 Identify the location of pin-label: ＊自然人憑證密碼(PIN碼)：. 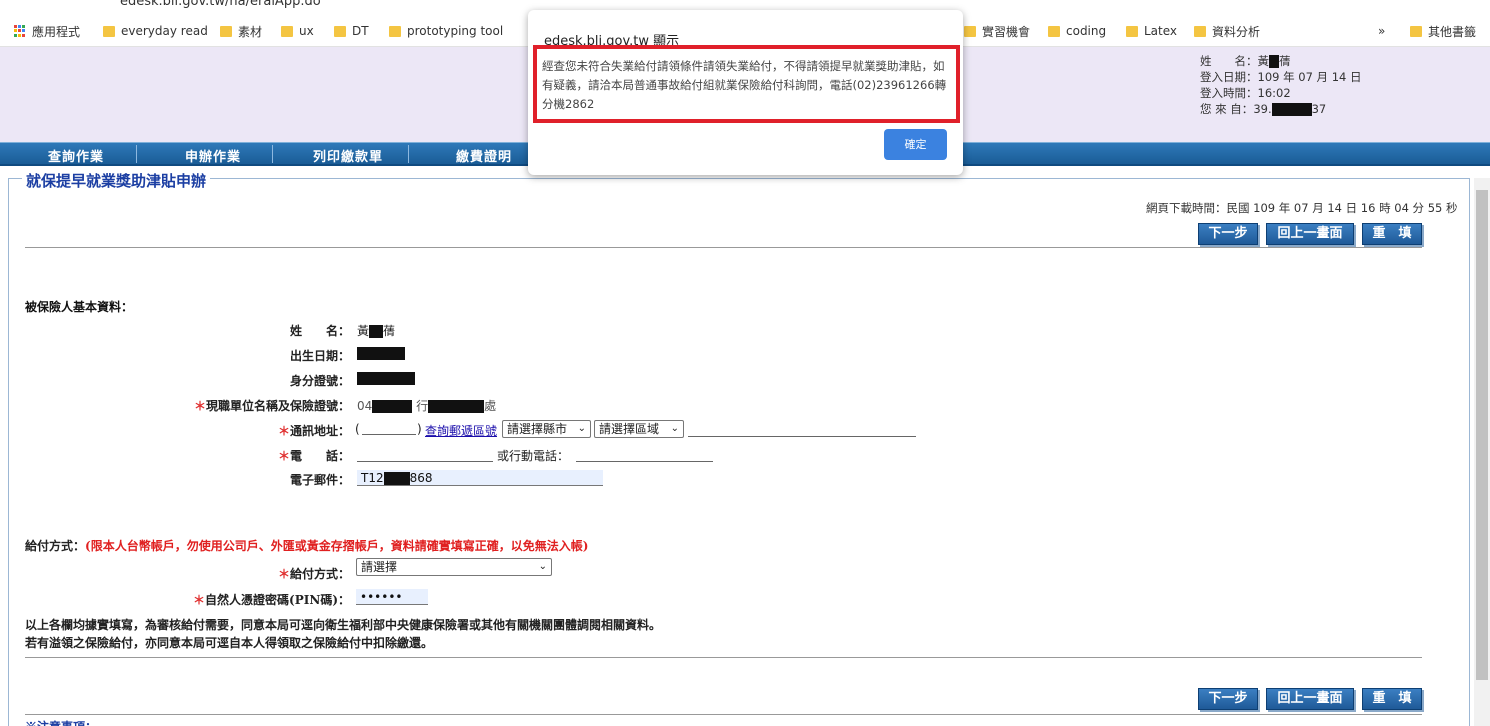
(250, 599).